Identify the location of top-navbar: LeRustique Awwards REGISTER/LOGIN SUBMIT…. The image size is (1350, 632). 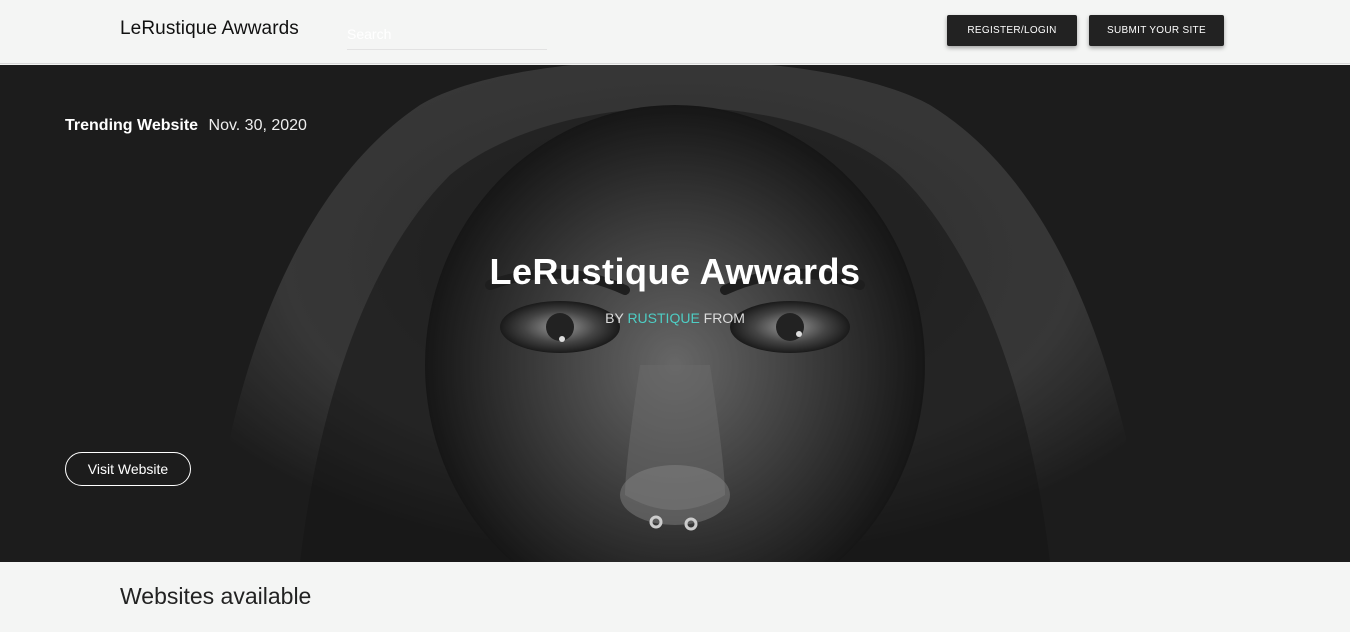
(675, 32).